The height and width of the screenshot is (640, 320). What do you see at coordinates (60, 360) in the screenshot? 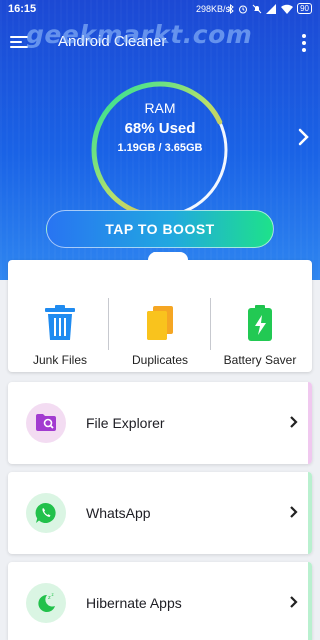
I see `junk-files-label: Junk Files` at bounding box center [60, 360].